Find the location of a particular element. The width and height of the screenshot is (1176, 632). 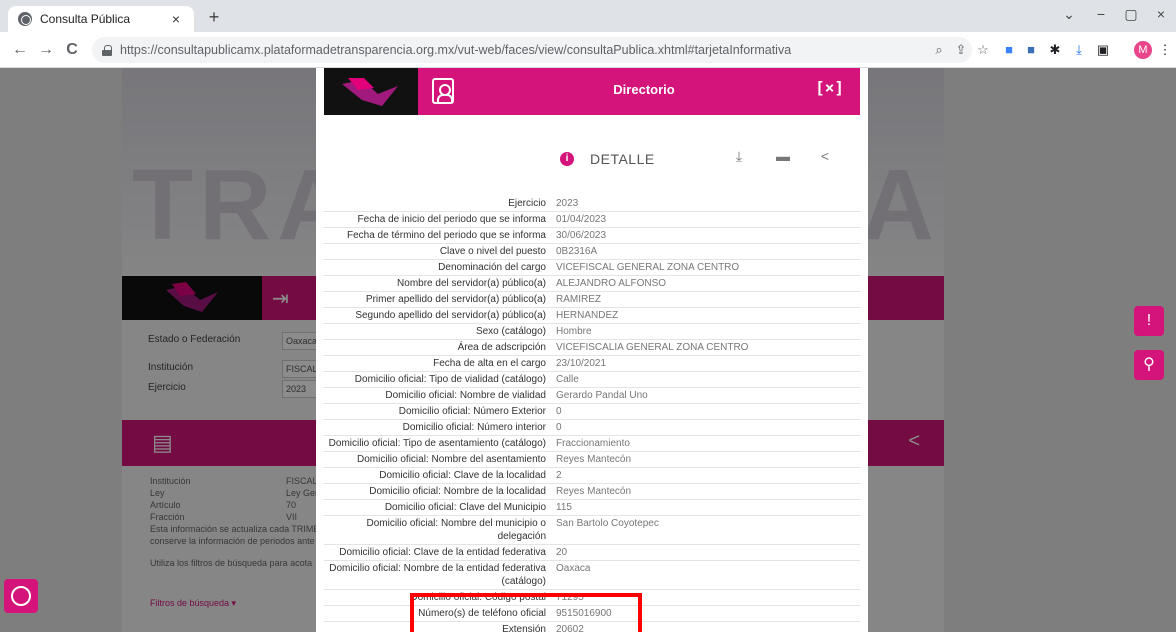

row-value: ALEJANDRO ALFONSO is located at coordinates (611, 283).